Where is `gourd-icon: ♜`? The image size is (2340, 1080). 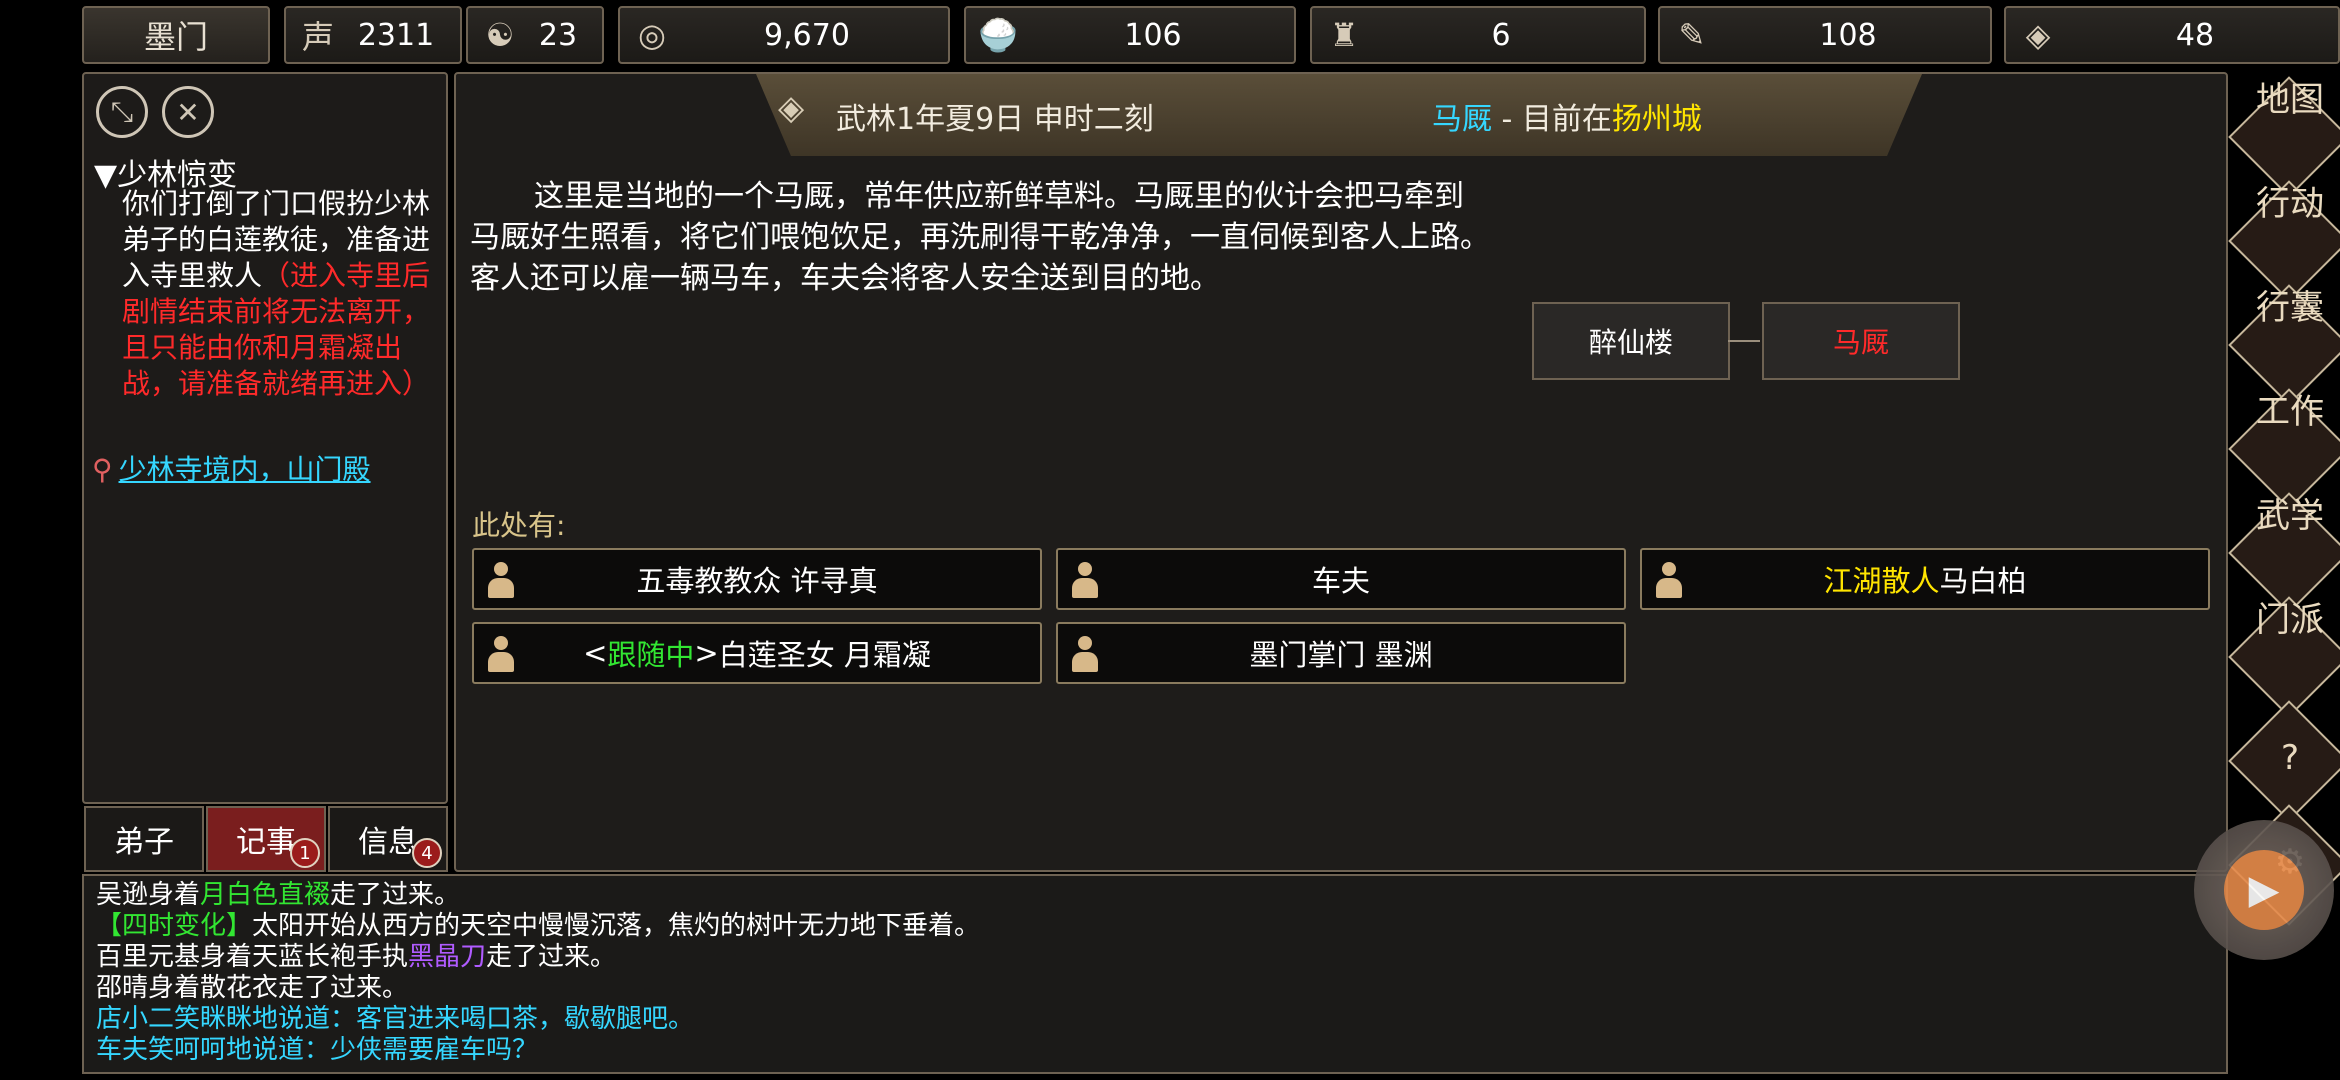
gourd-icon: ♜ is located at coordinates (1344, 35).